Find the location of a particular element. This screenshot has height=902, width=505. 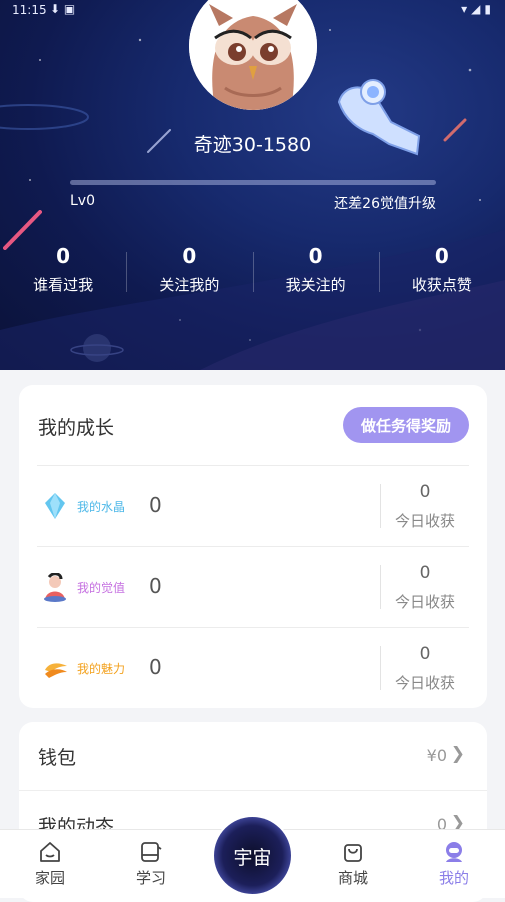

growth-row-crystal: 我的水晶 0 0 今日收获 is located at coordinates (253, 506).